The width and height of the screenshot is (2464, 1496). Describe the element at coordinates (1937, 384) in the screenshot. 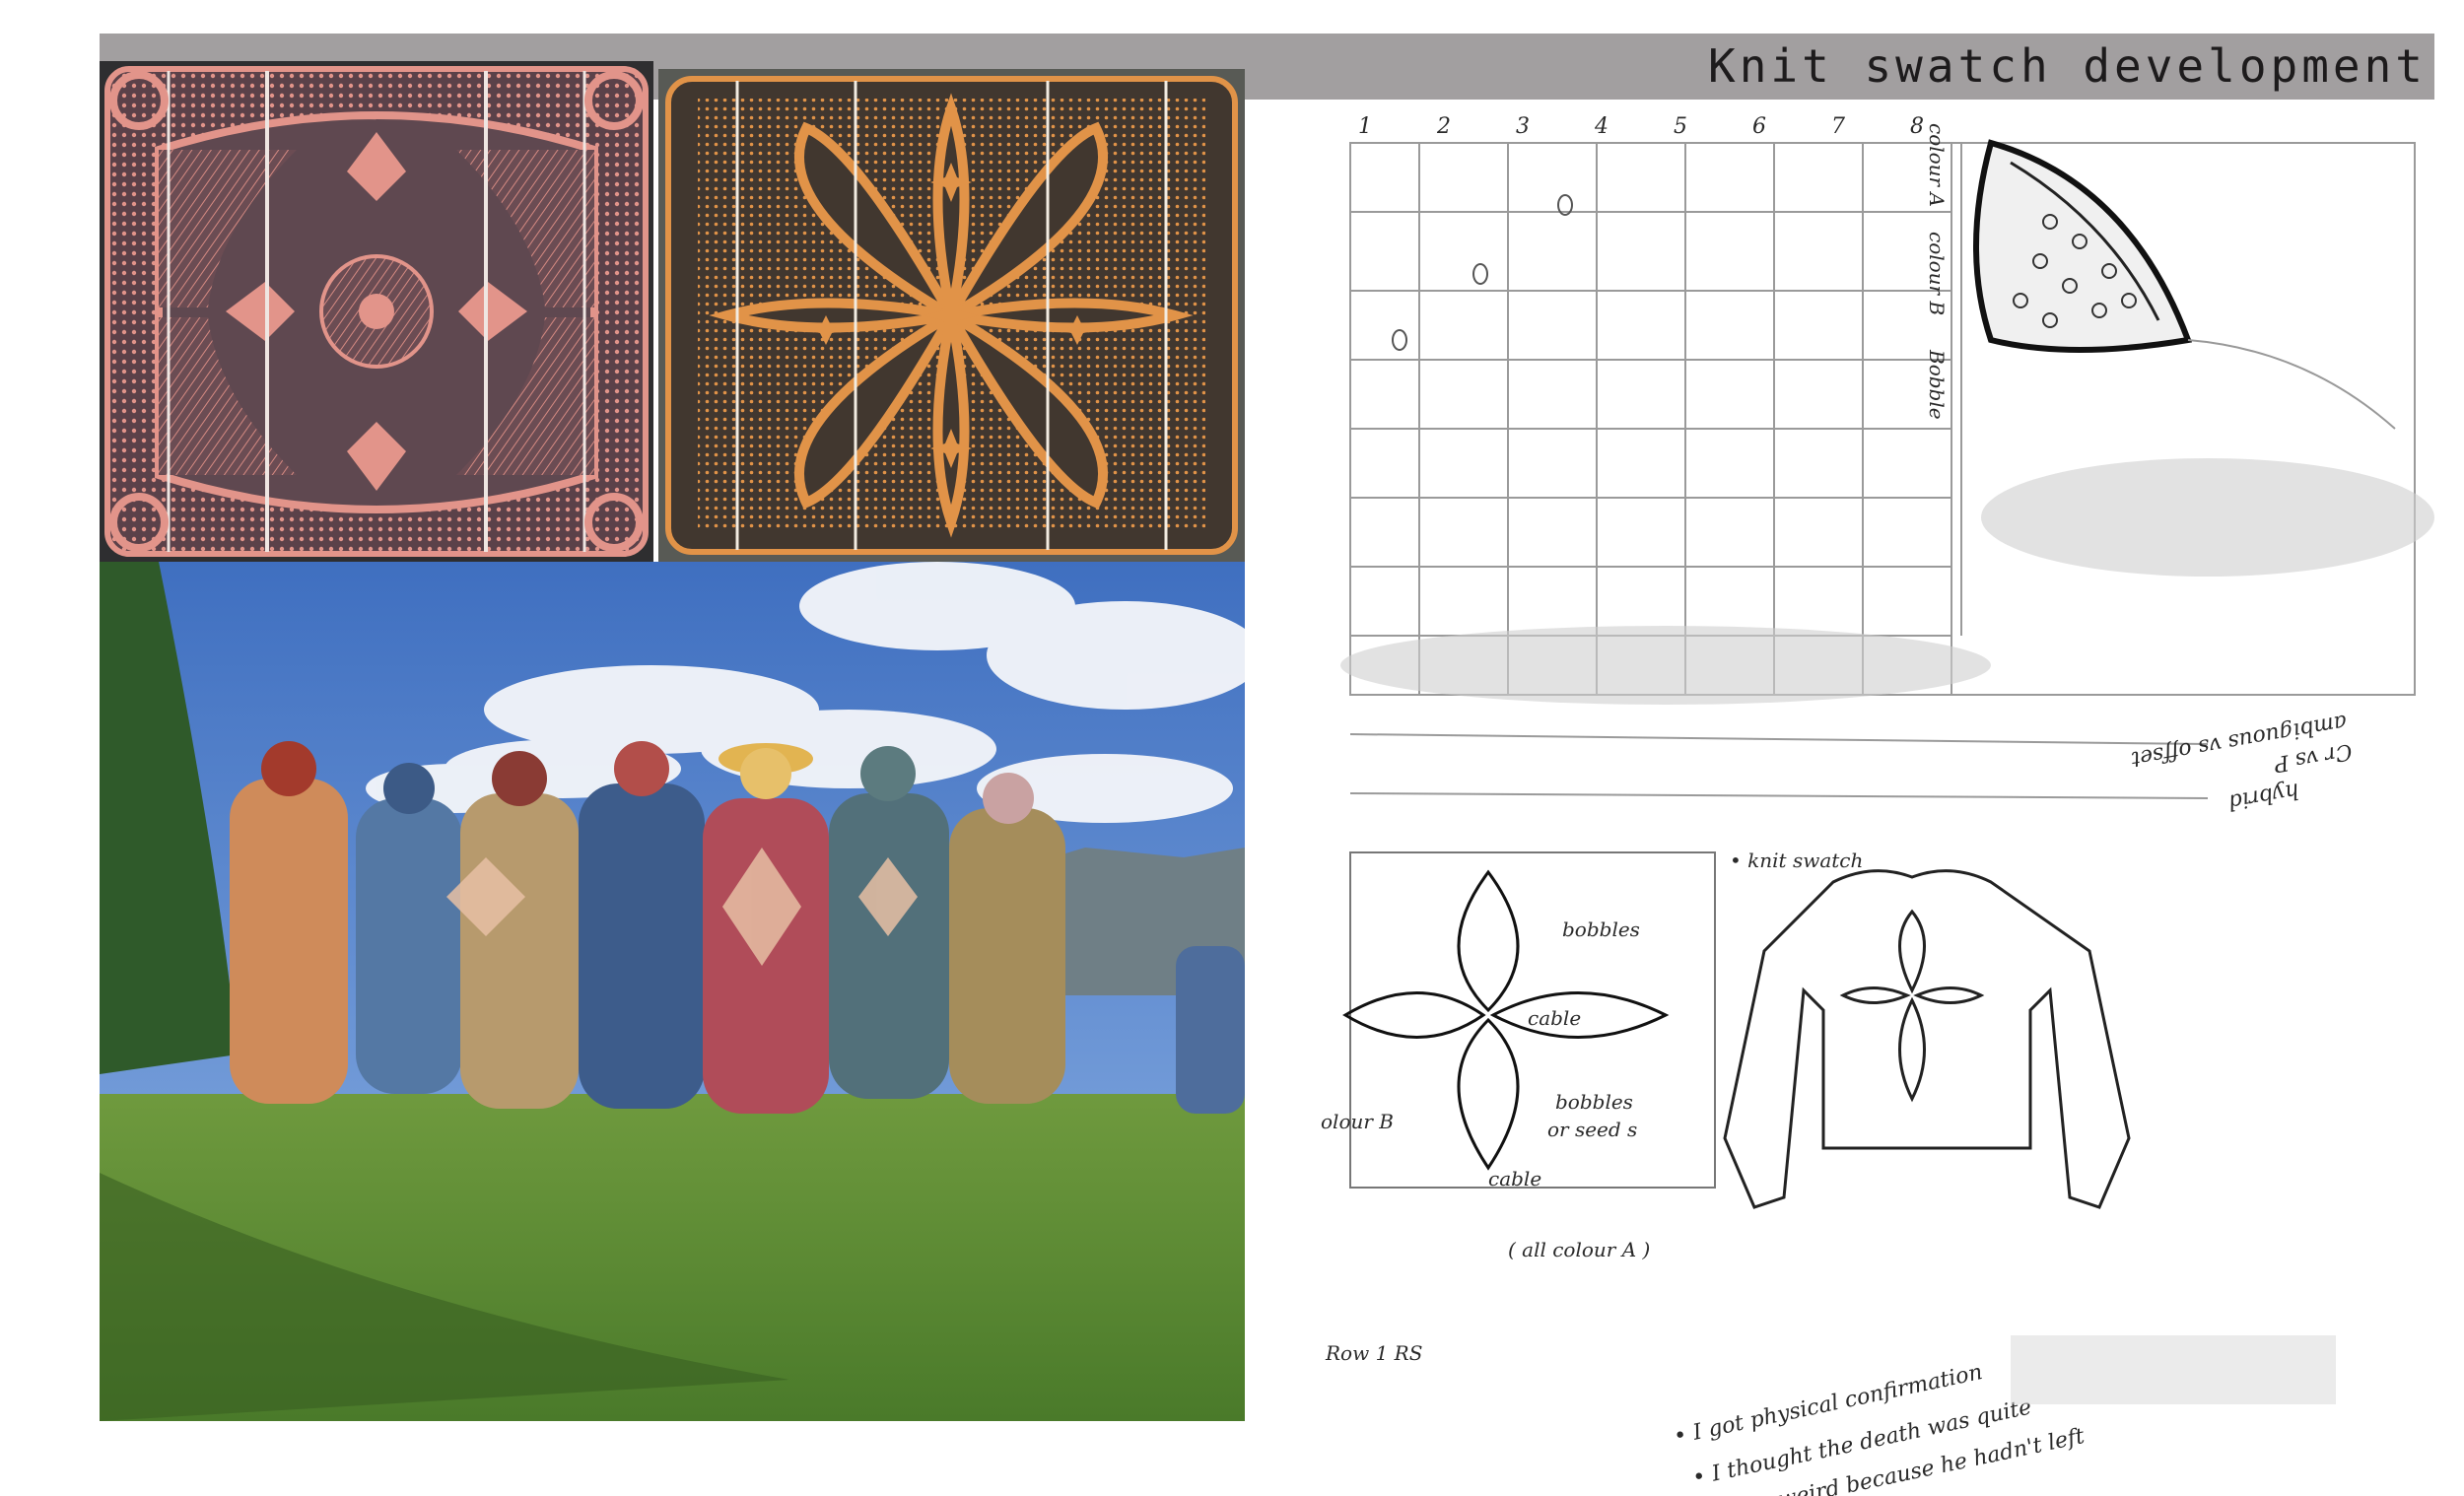

I see `legend-bobble: Bobble` at that location.